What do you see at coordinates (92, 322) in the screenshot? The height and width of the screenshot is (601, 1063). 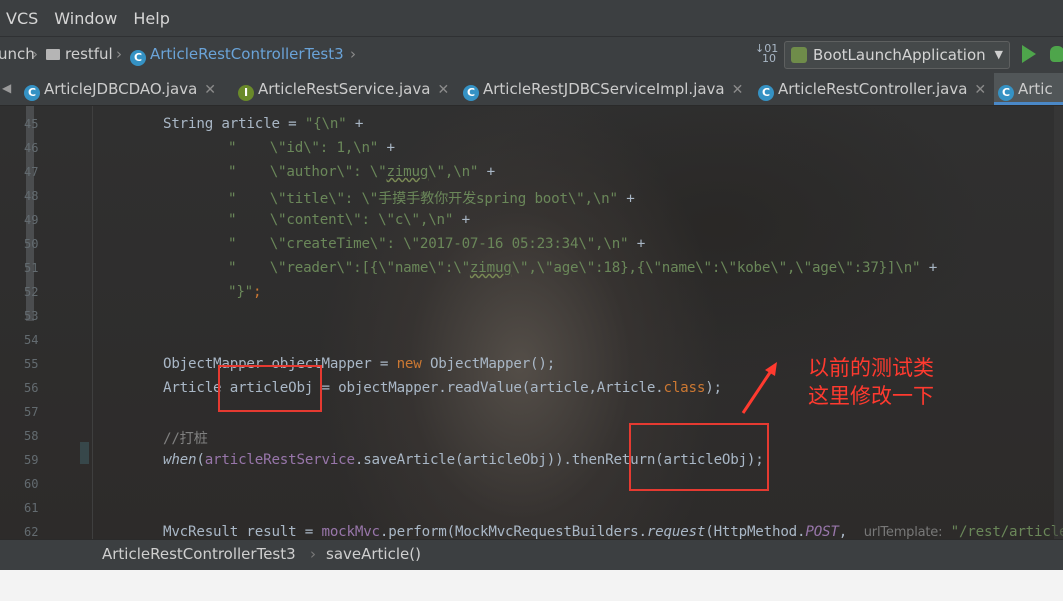 I see `indent-guide` at bounding box center [92, 322].